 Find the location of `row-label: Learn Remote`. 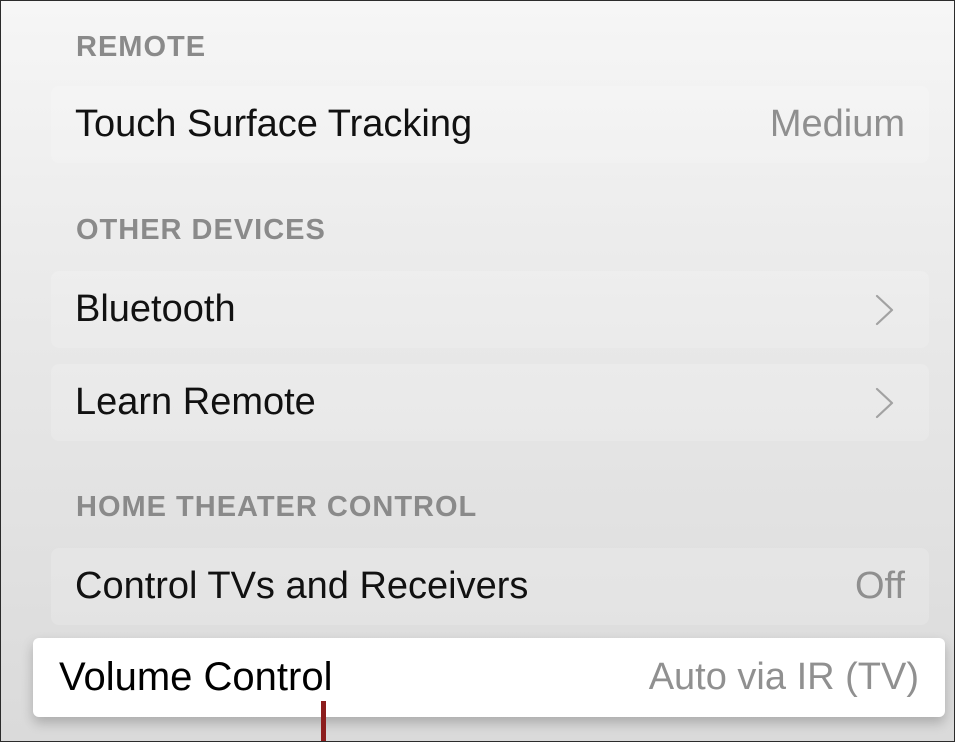

row-label: Learn Remote is located at coordinates (195, 402).